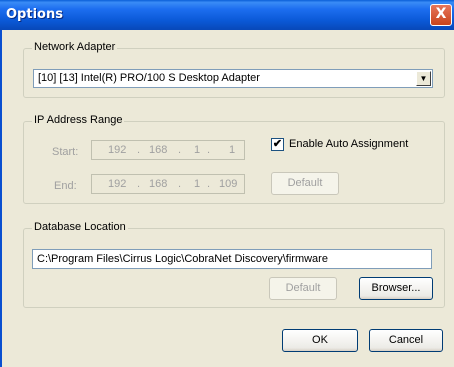 The width and height of the screenshot is (454, 367). I want to click on title-bar: Options X, so click(227, 15).